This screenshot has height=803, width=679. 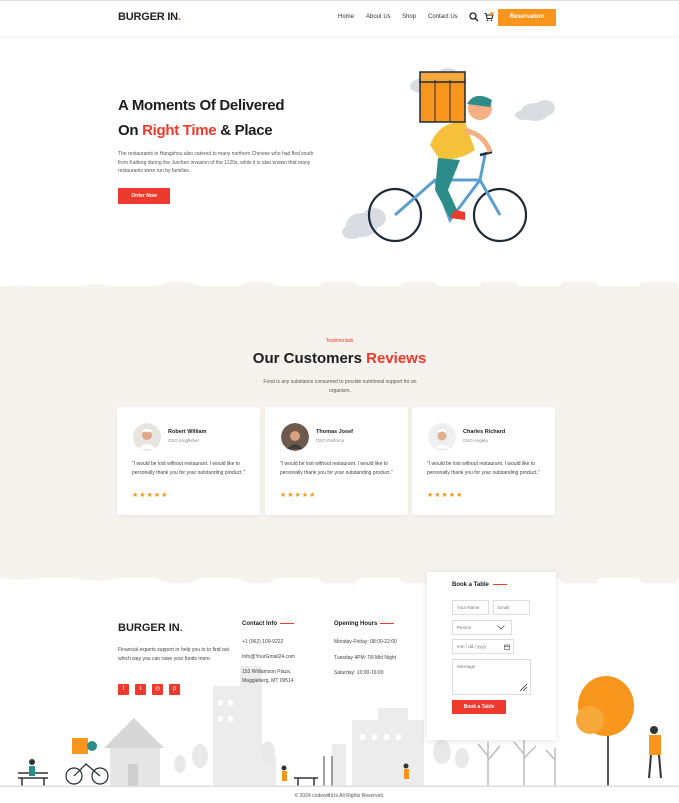 I want to click on reviewer-name: Thomas Josef, so click(x=334, y=432).